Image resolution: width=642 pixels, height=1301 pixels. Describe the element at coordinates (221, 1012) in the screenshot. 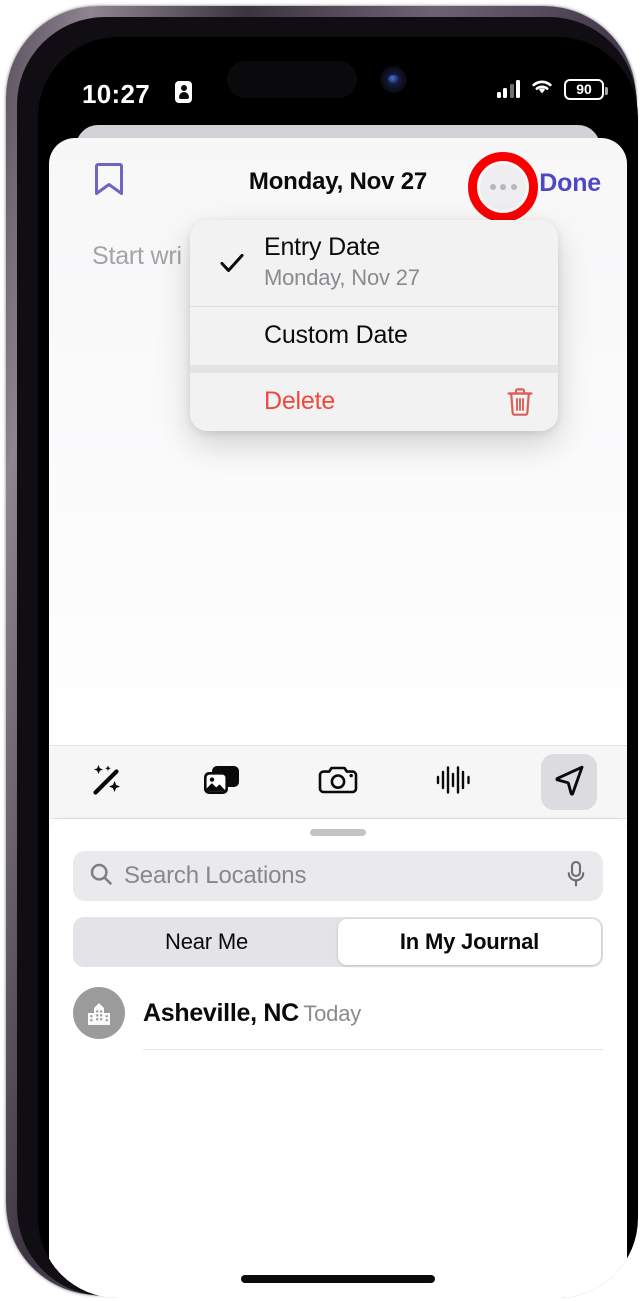

I see `location-name: Asheville, NC` at that location.